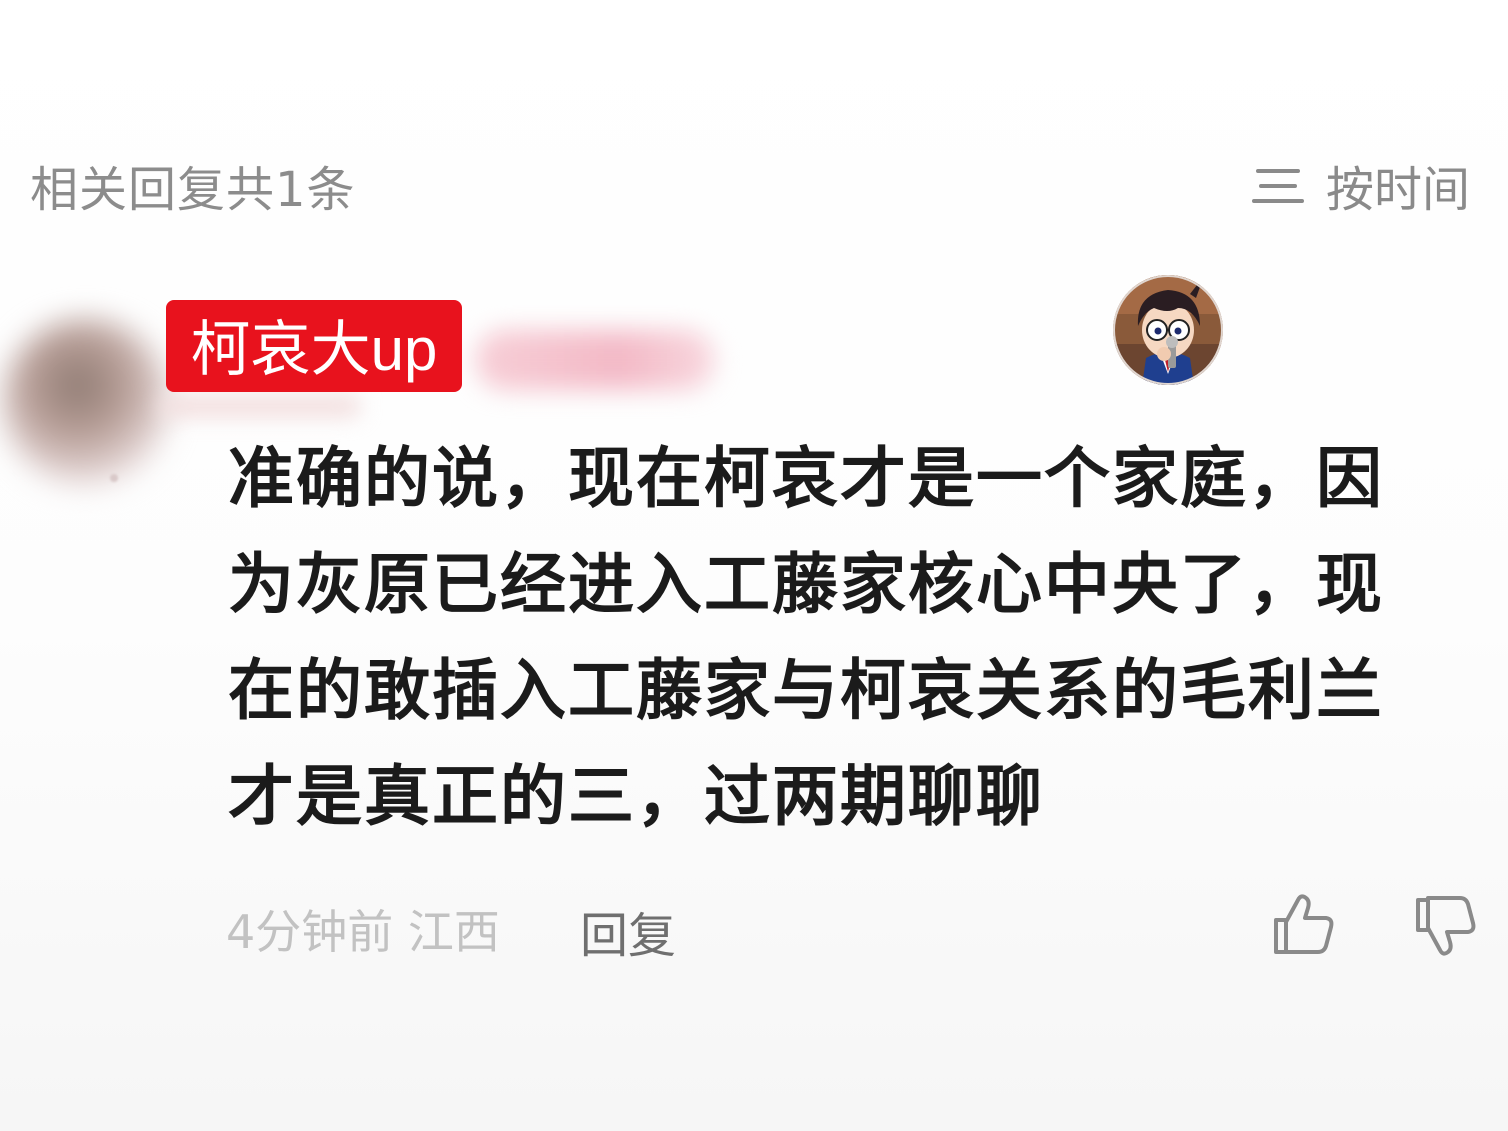 The height and width of the screenshot is (1131, 1508). I want to click on user-avatar, so click(86, 402).